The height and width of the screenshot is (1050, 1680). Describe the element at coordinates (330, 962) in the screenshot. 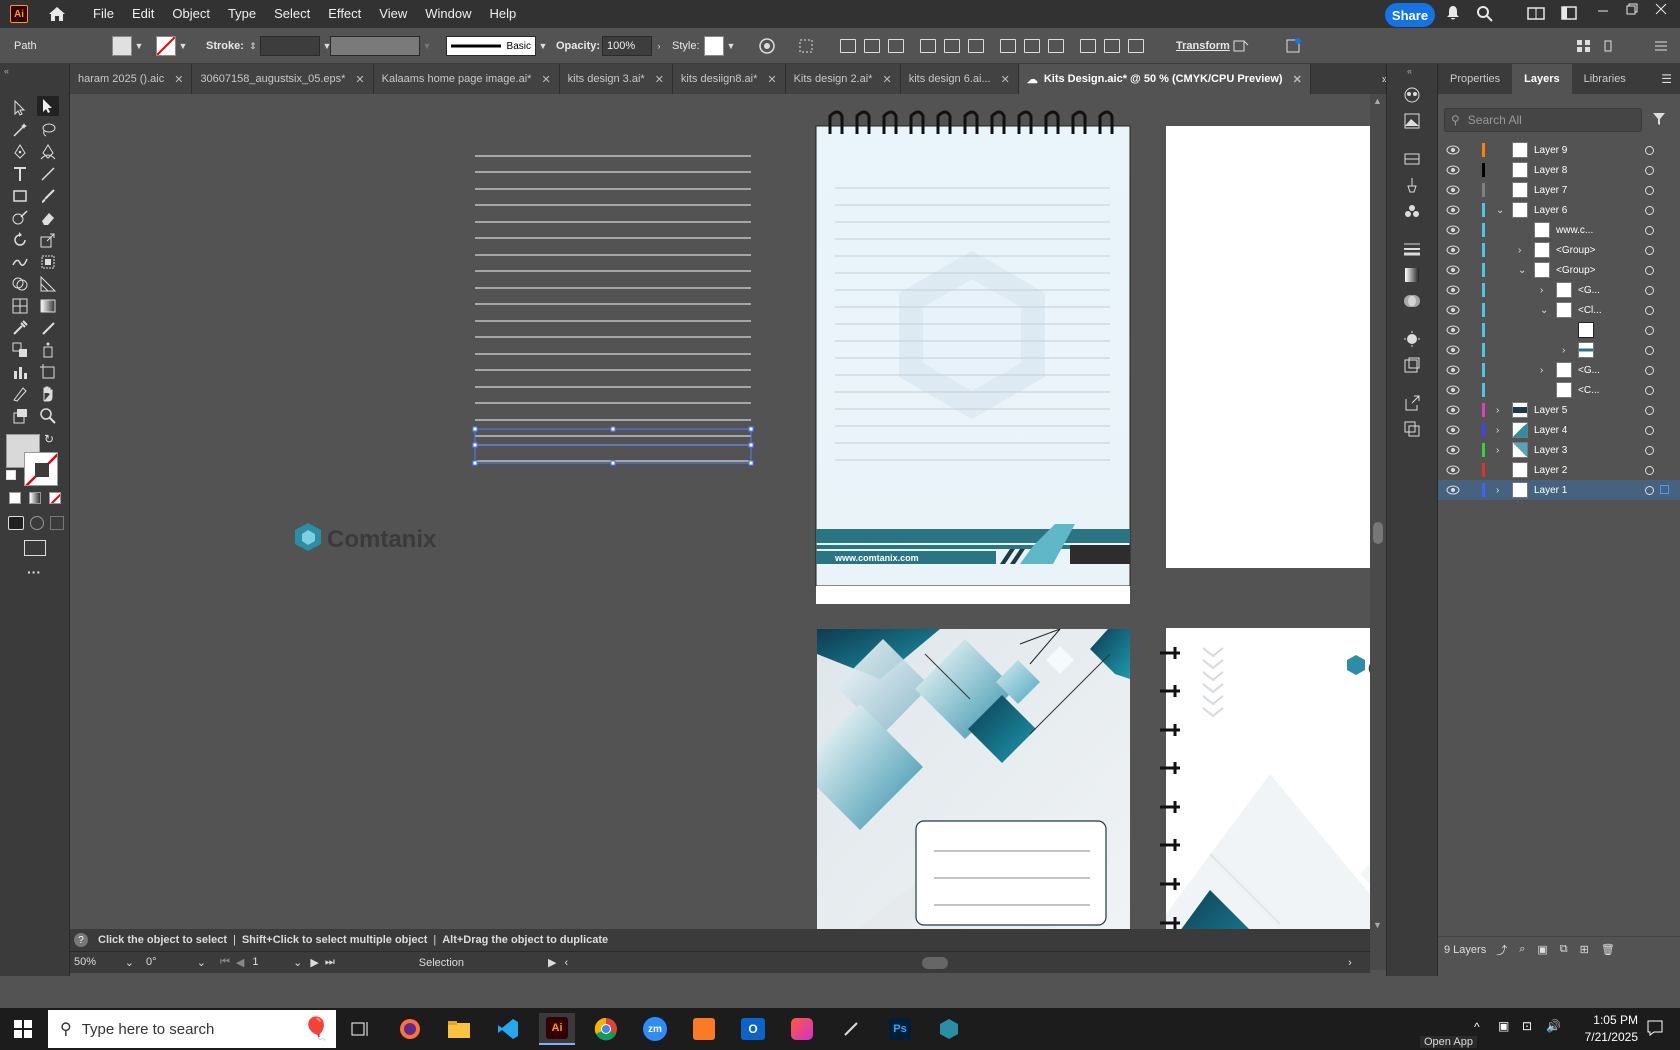

I see `last-artboard-icon: ⏭` at that location.